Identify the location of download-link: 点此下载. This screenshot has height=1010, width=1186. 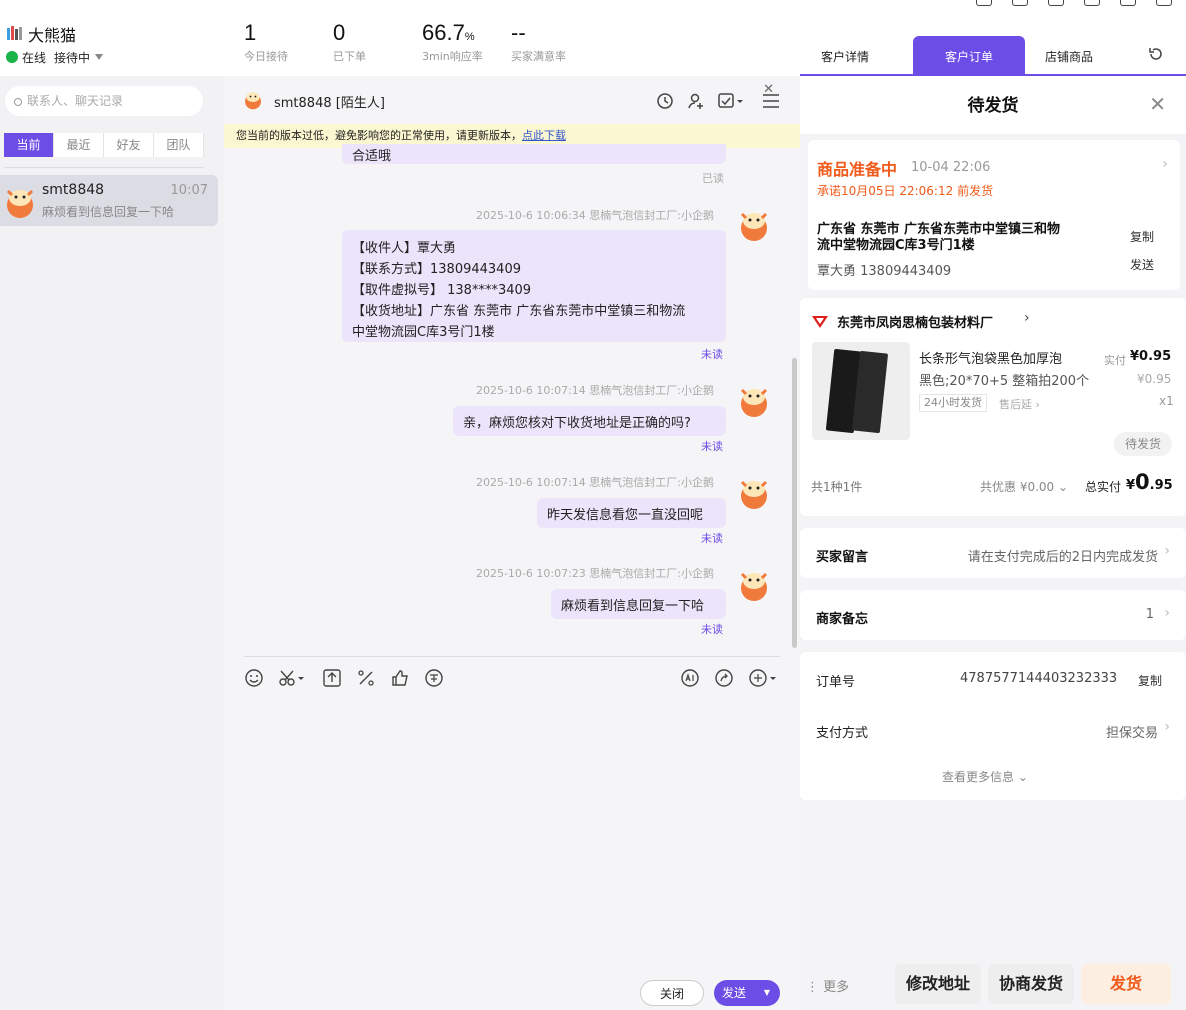
(544, 135).